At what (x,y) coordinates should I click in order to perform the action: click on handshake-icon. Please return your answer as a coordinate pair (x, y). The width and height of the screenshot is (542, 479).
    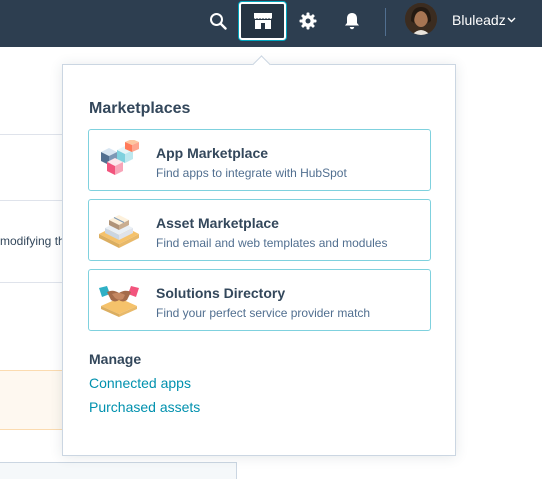
    Looking at the image, I should click on (119, 301).